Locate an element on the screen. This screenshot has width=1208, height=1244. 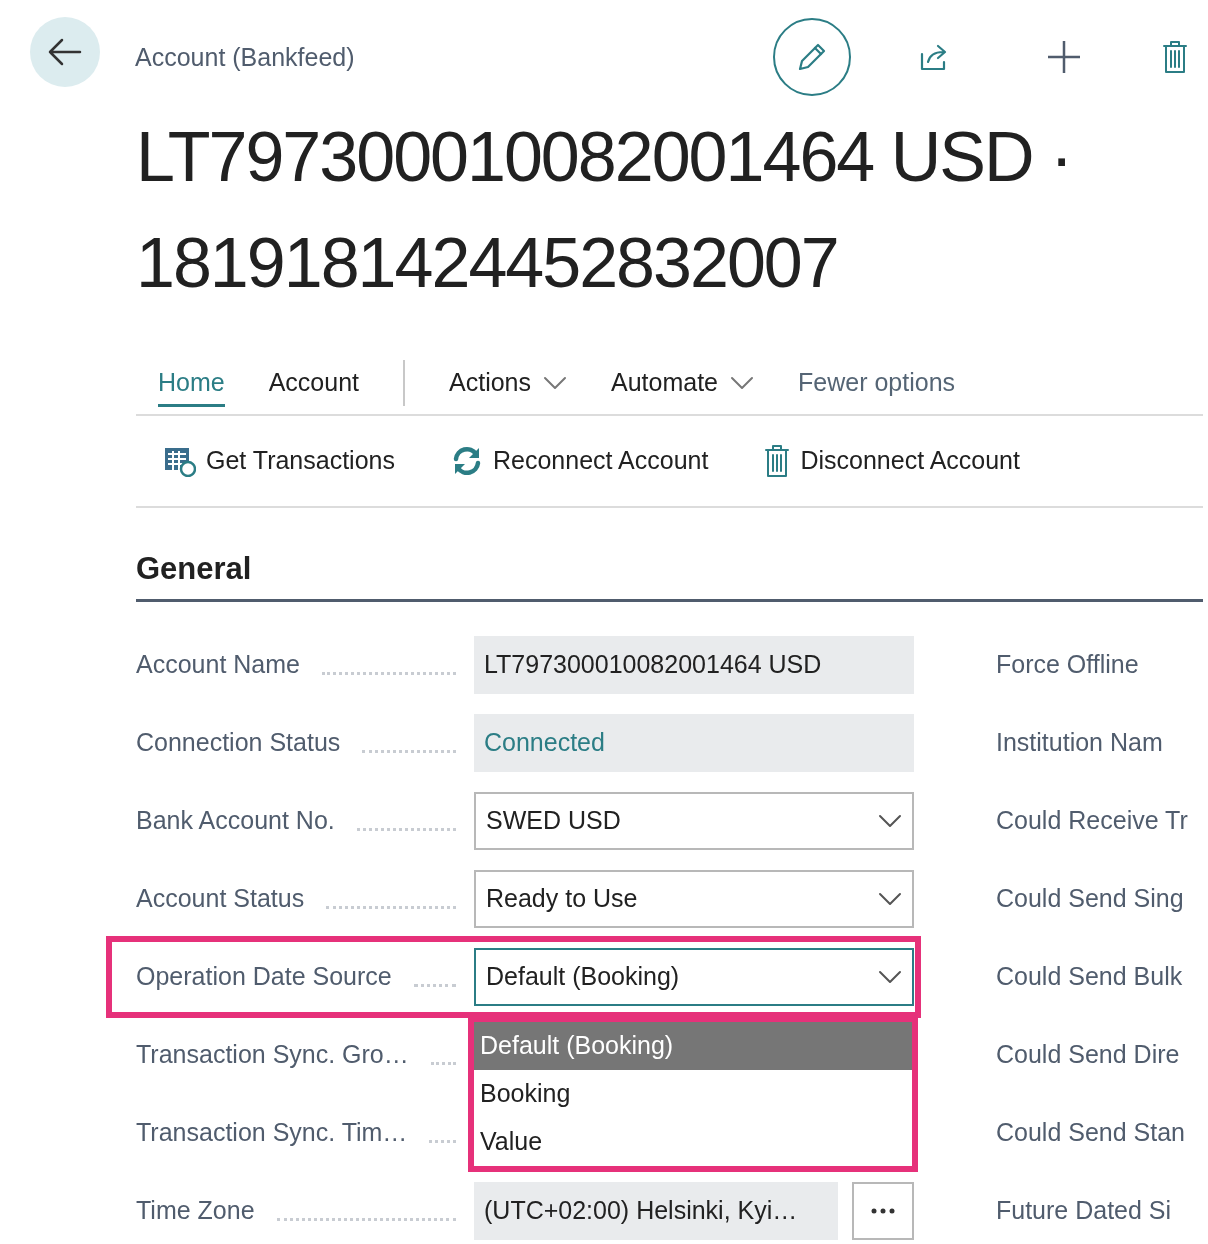
field-label: Future Dated Si is located at coordinates (1084, 1210).